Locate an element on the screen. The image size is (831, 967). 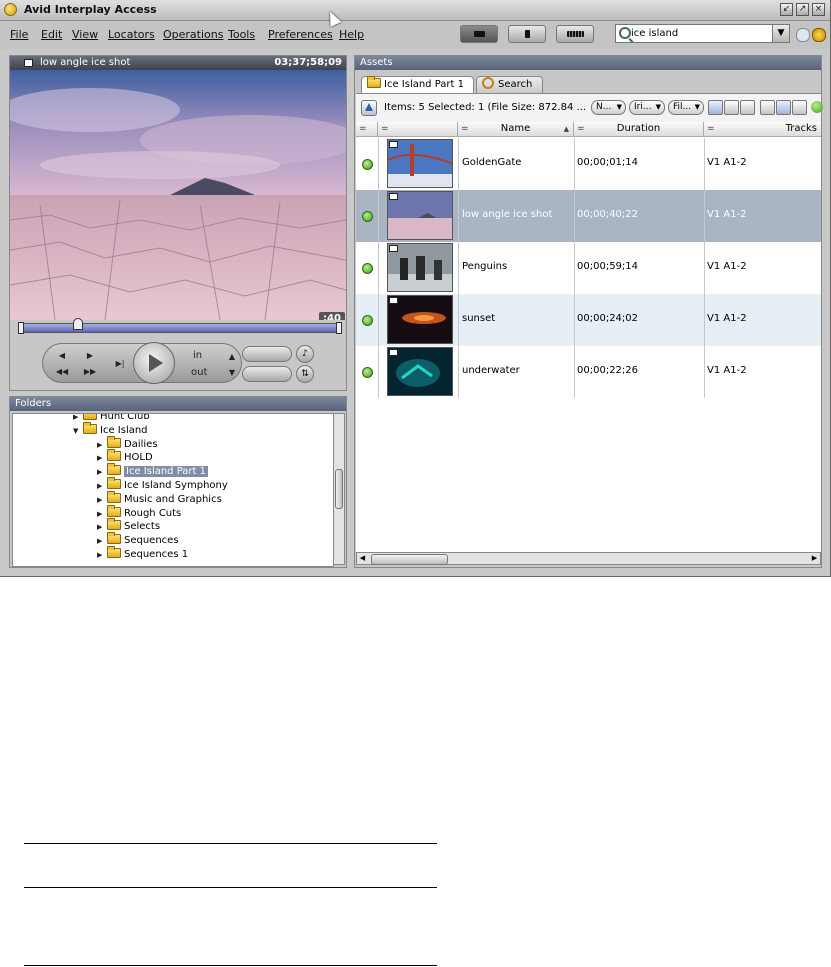
play-to-in-icon: ▶| is located at coordinates (120, 364).